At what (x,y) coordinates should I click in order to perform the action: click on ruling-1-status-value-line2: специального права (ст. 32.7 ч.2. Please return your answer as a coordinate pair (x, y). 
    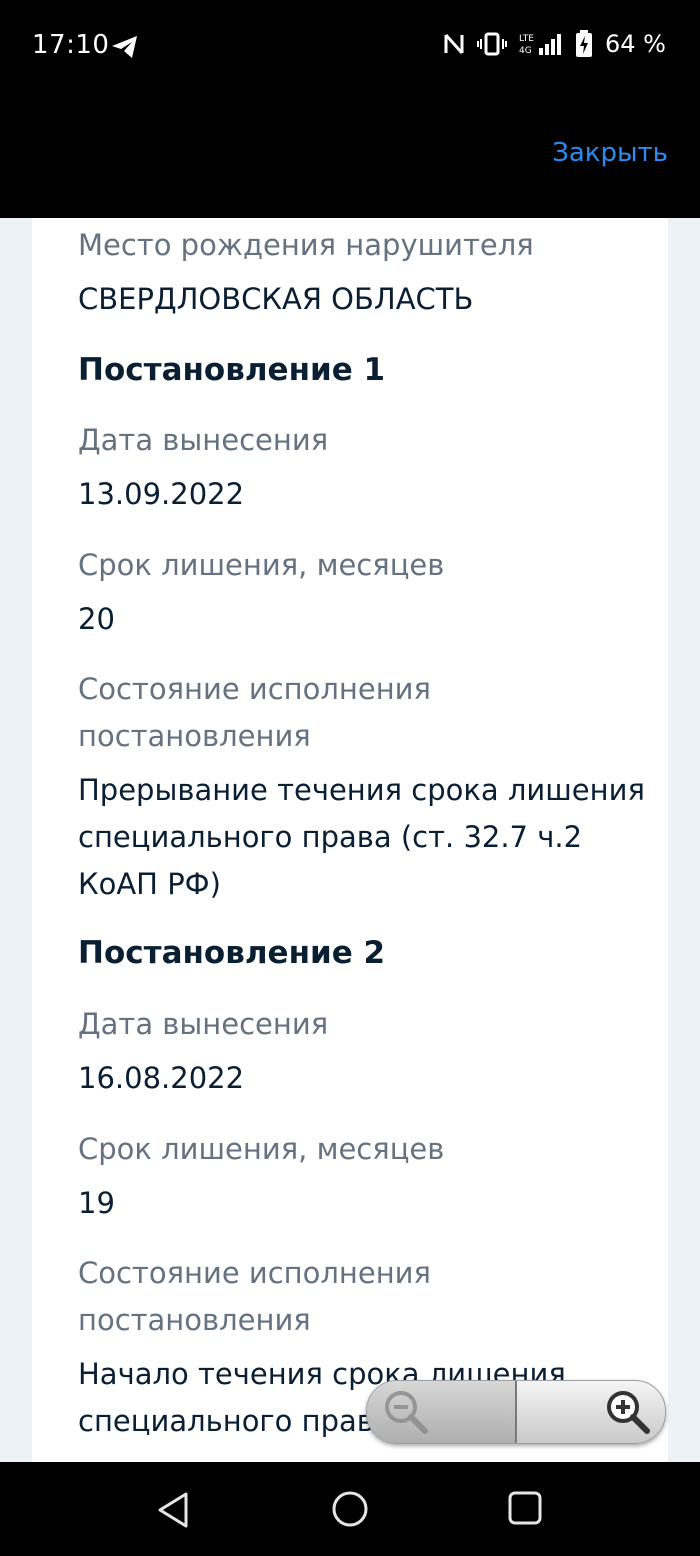
    Looking at the image, I should click on (330, 837).